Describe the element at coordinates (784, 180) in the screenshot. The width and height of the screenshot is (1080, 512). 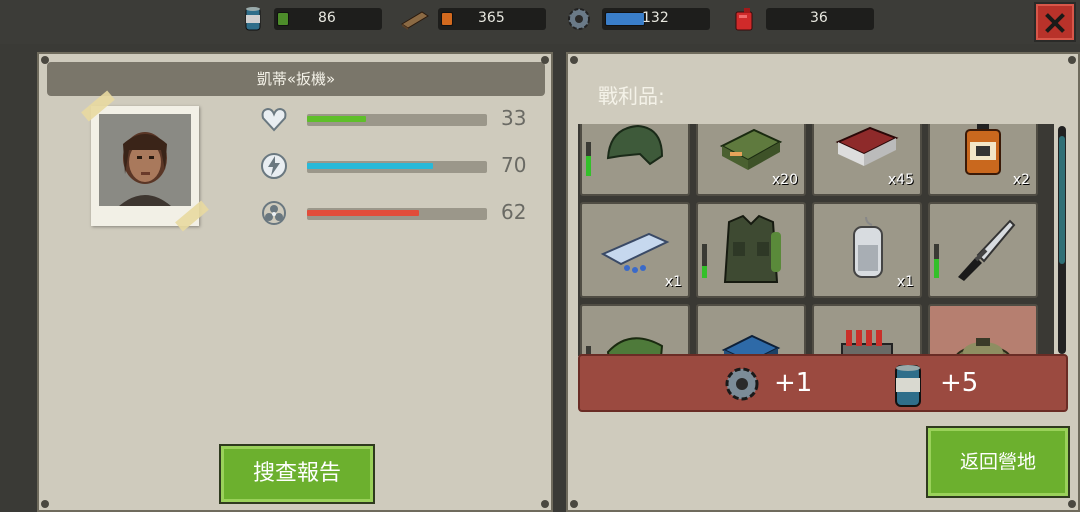
I see `item-qty: x20` at that location.